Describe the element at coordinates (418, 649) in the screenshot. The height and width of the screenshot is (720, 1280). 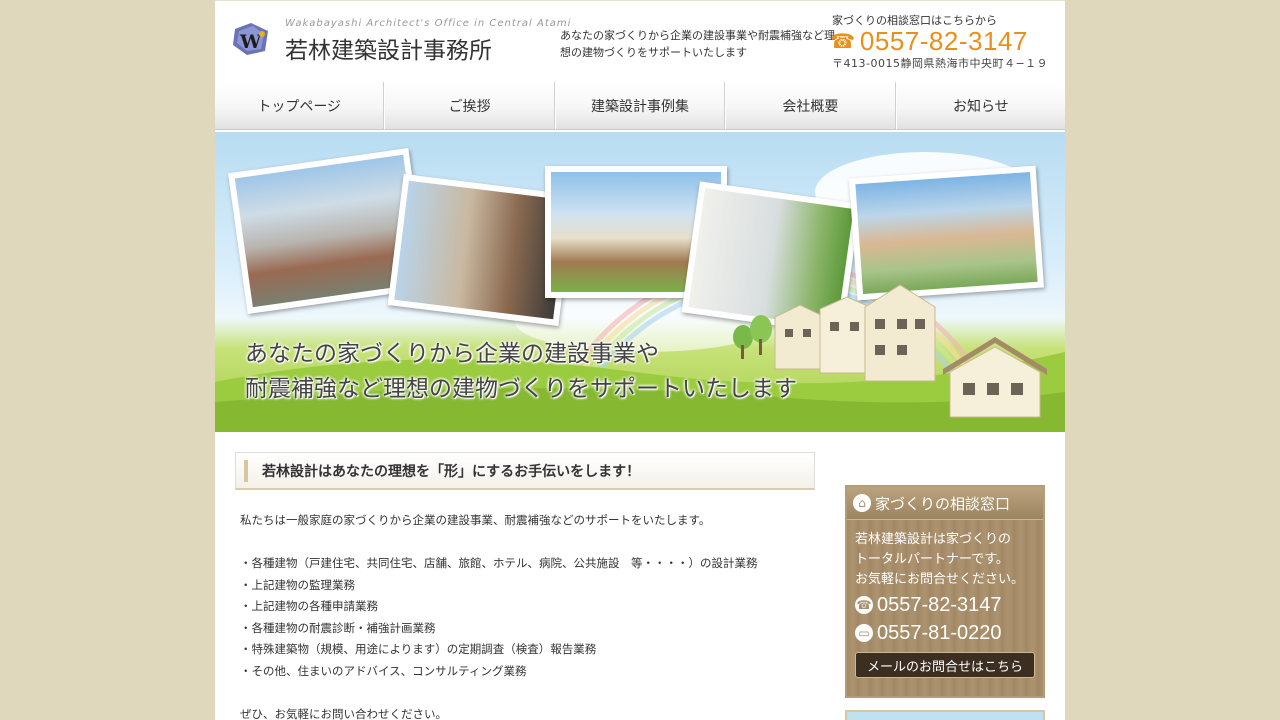
I see `service-item-inspection: ・特殊建築物（規模、用途によります）の定期調査（検査）報告業務` at that location.